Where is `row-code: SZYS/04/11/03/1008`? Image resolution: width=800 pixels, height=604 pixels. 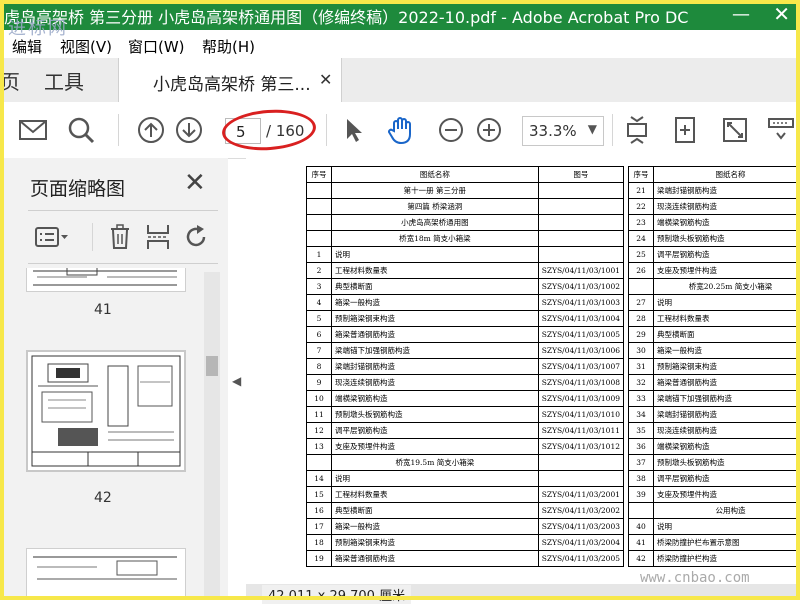
row-code: SZYS/04/11/03/1008 is located at coordinates (580, 383).